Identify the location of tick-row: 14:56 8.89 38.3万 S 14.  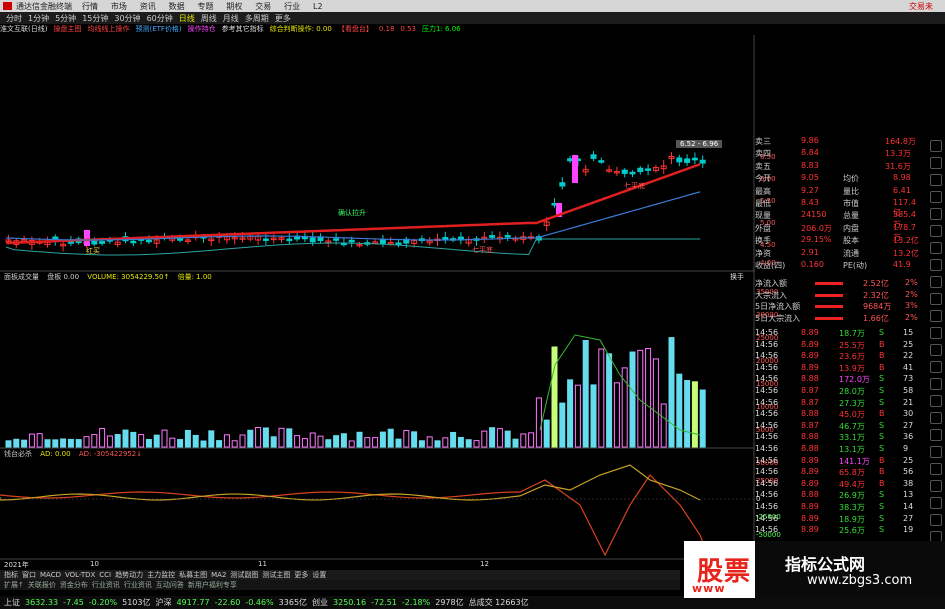
(839, 507).